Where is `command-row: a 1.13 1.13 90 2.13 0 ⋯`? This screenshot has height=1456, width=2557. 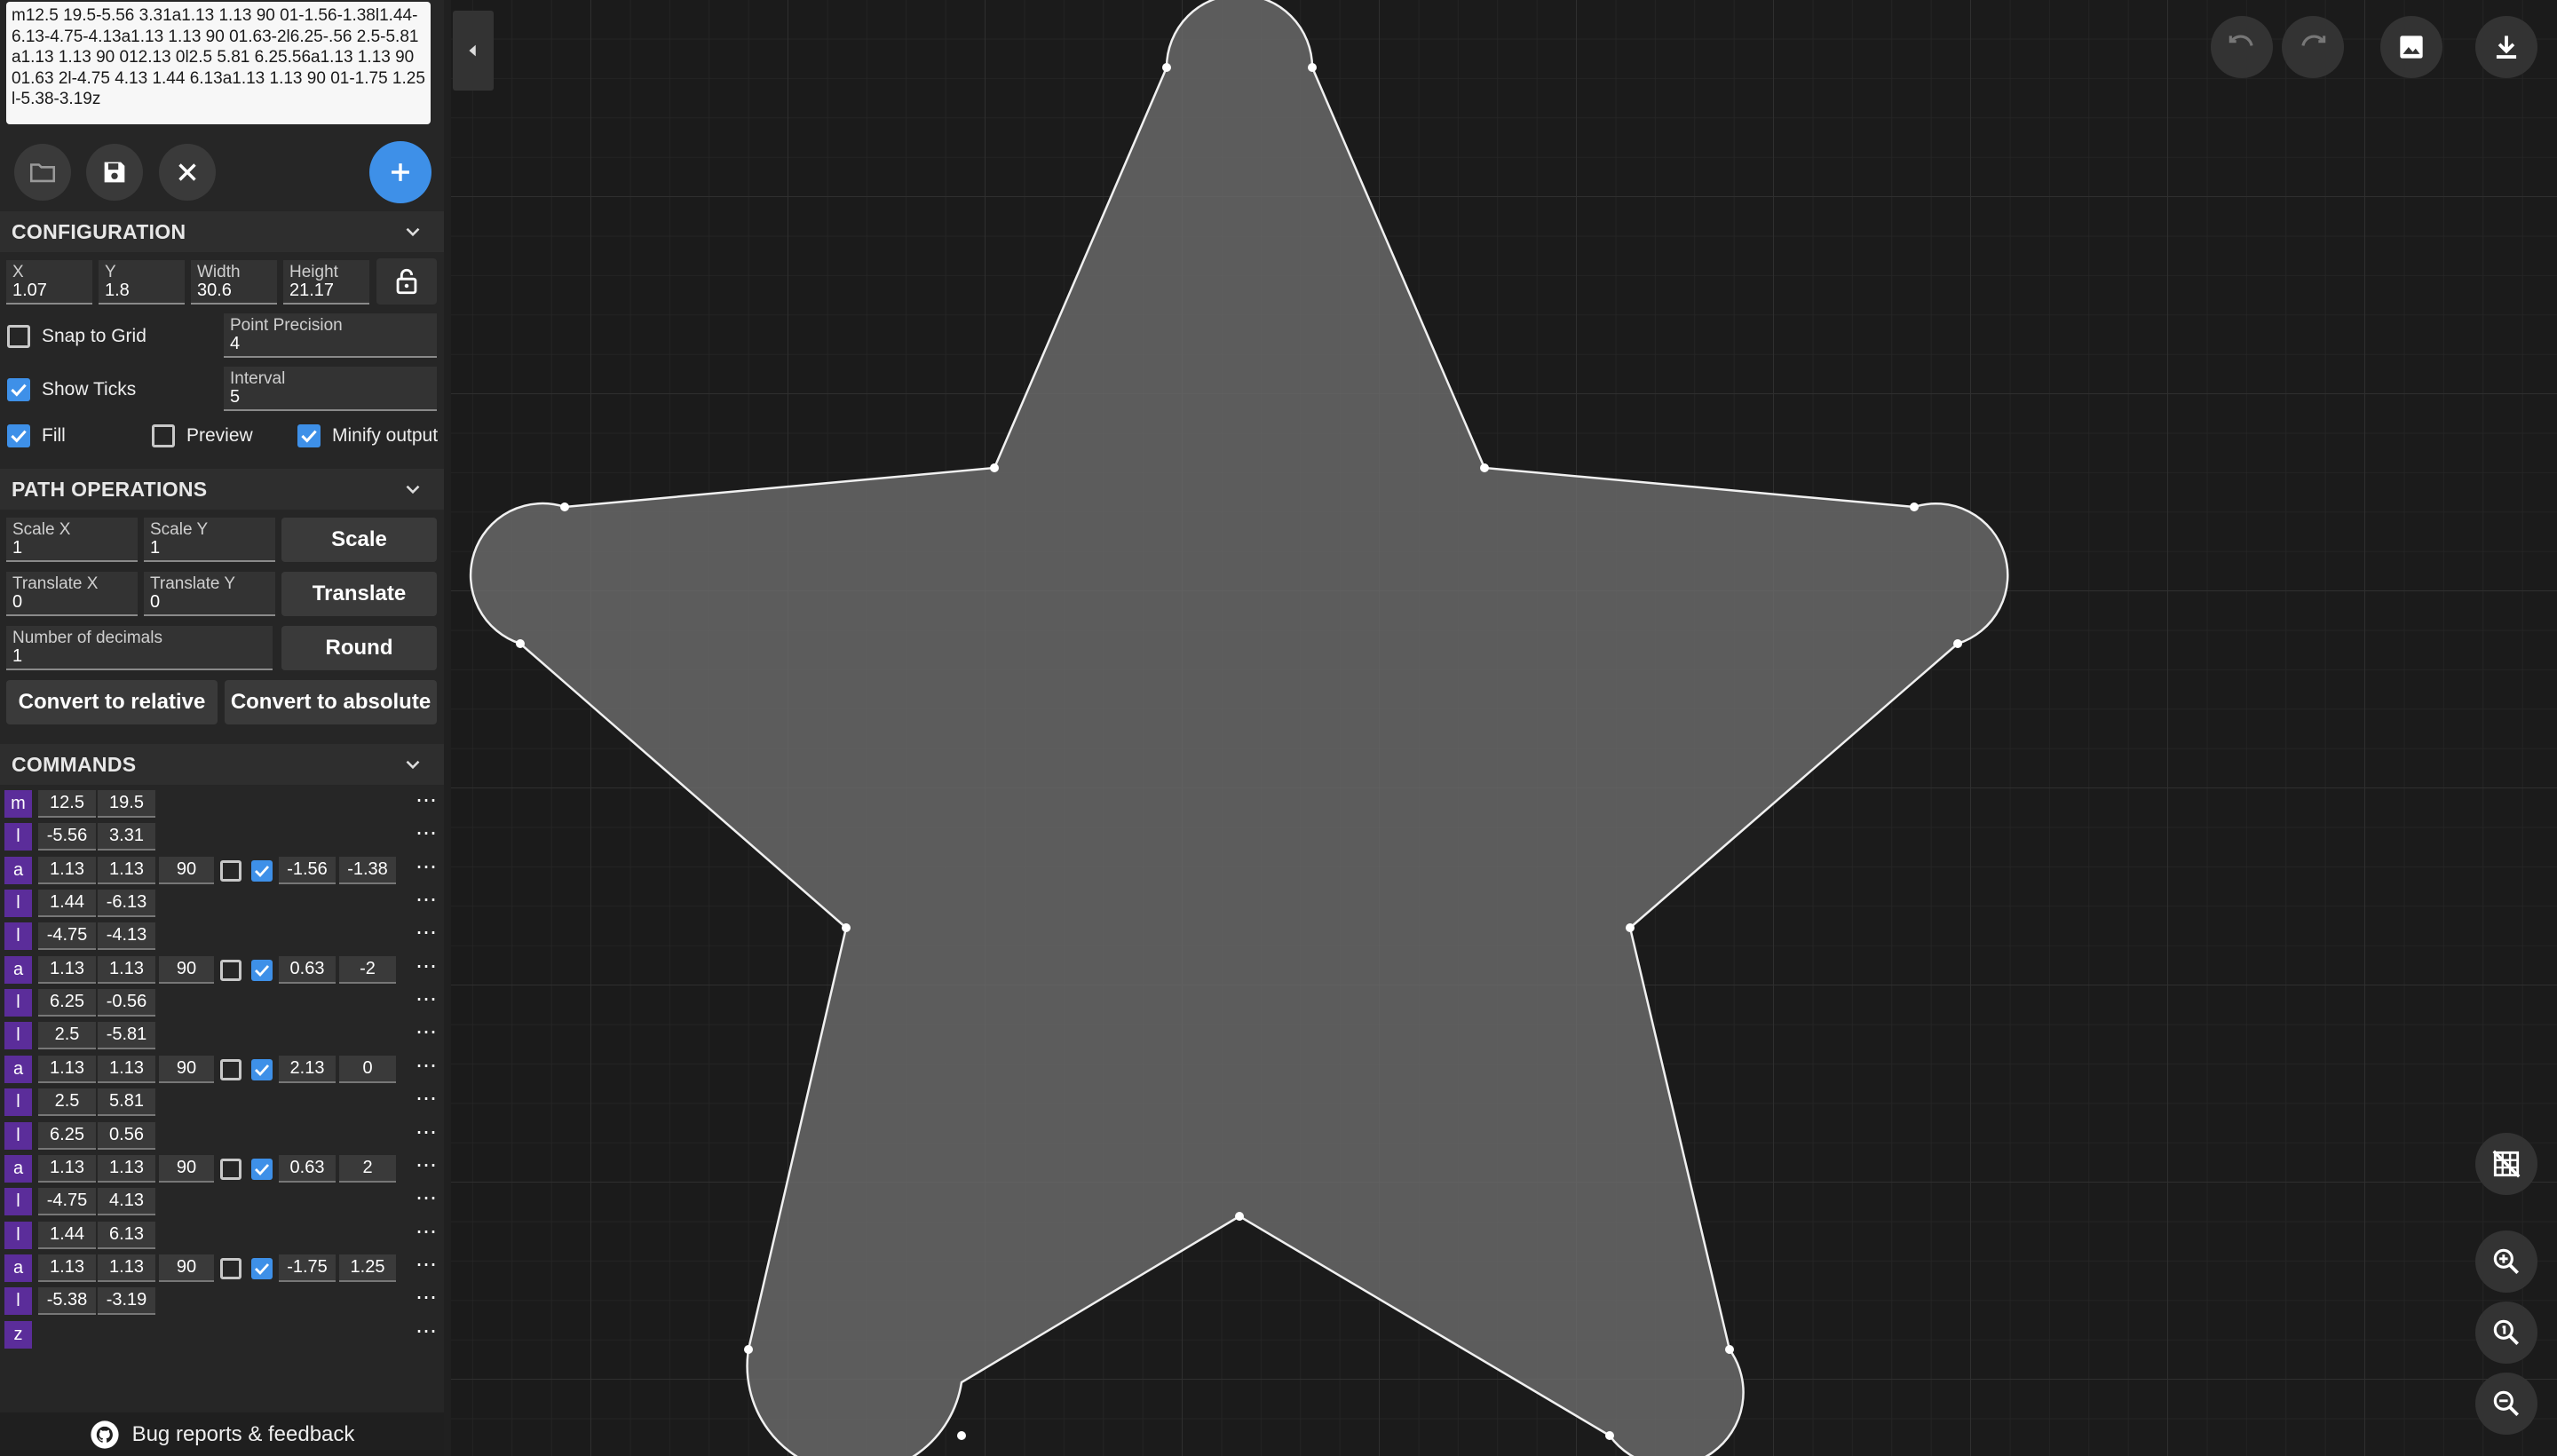
command-row: a 1.13 1.13 90 2.13 0 ⋯ is located at coordinates (222, 1069).